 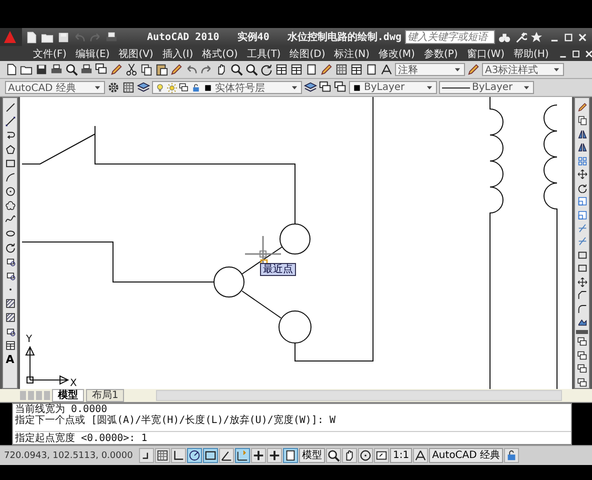 I want to click on printer-icon, so click(x=86, y=69).